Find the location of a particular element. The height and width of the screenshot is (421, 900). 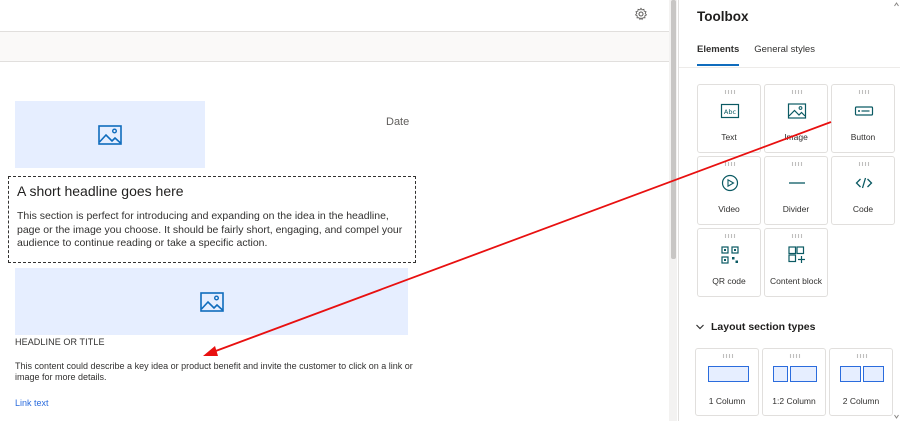

divider-icon is located at coordinates (797, 183).